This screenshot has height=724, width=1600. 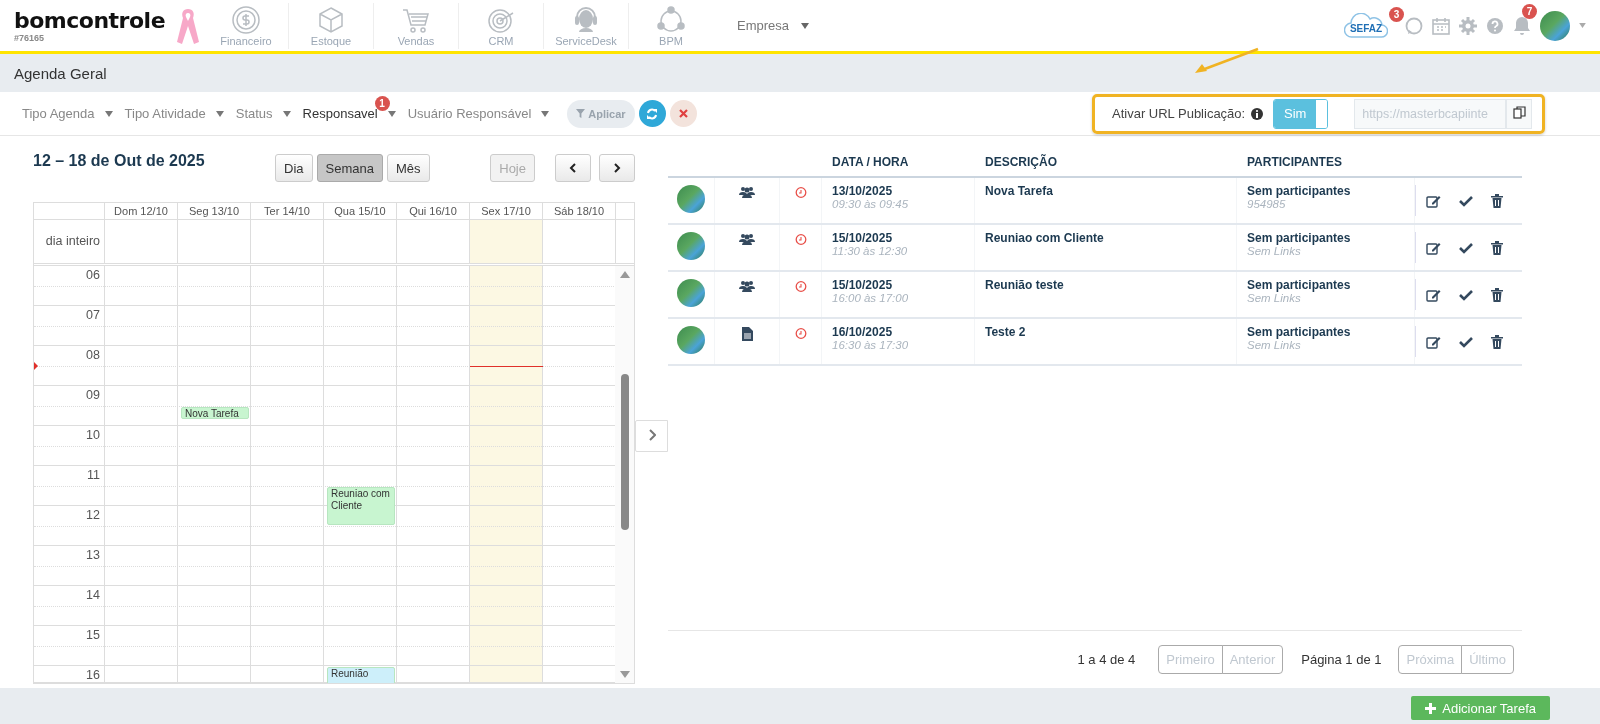 What do you see at coordinates (93, 475) in the screenshot?
I see `hour-label: 11` at bounding box center [93, 475].